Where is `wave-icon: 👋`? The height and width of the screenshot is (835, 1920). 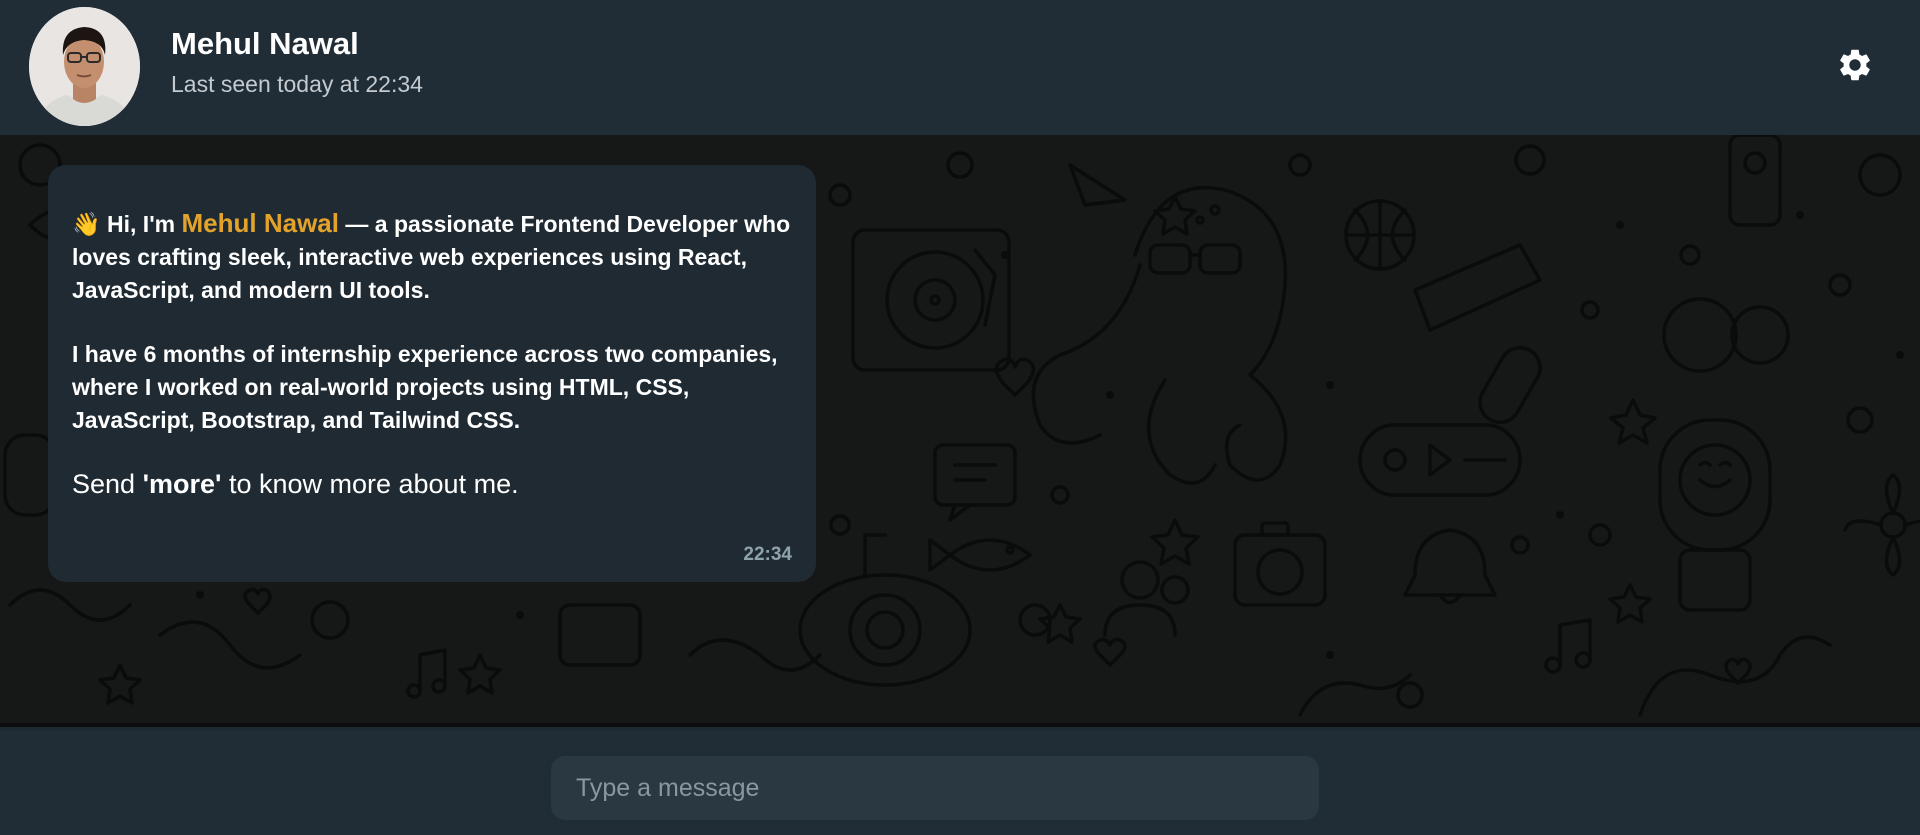
wave-icon: 👋 is located at coordinates (86, 224).